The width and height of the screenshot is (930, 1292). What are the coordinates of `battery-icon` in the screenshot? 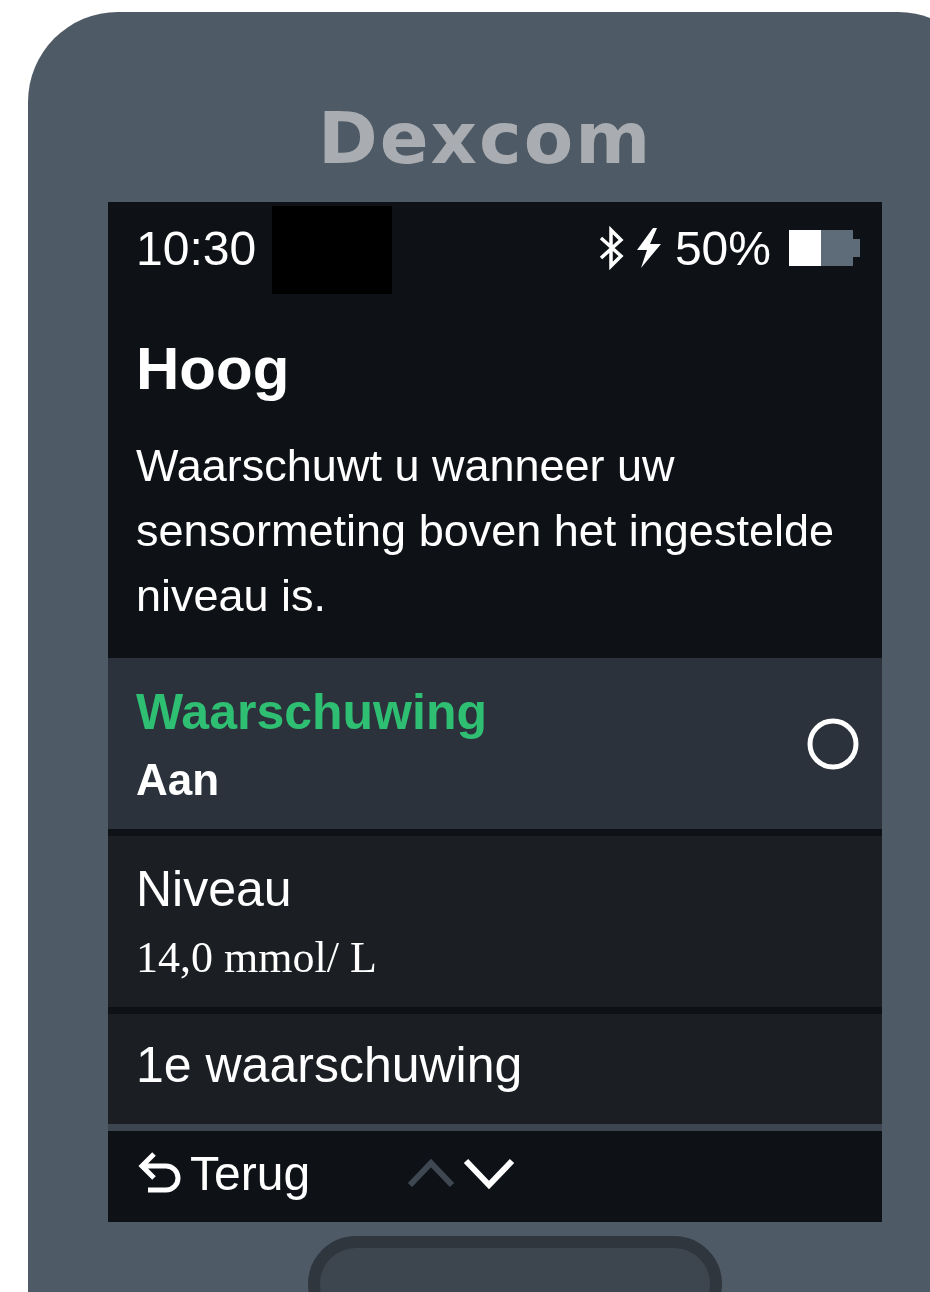 It's located at (824, 248).